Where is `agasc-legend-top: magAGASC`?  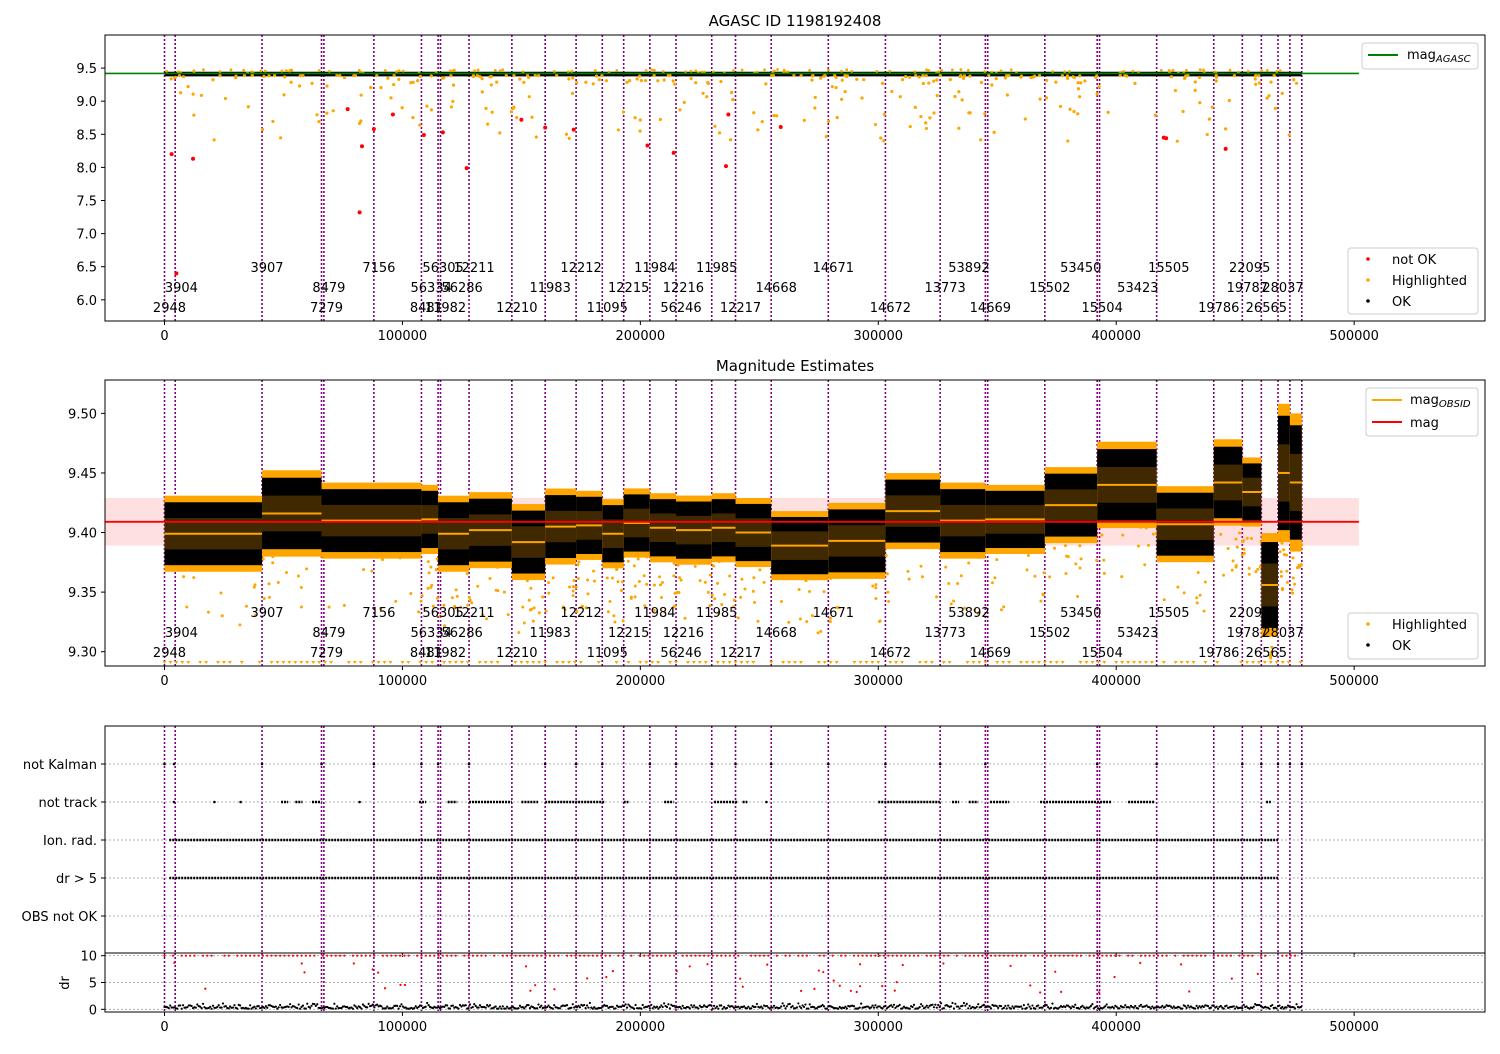 agasc-legend-top: magAGASC is located at coordinates (1420, 56).